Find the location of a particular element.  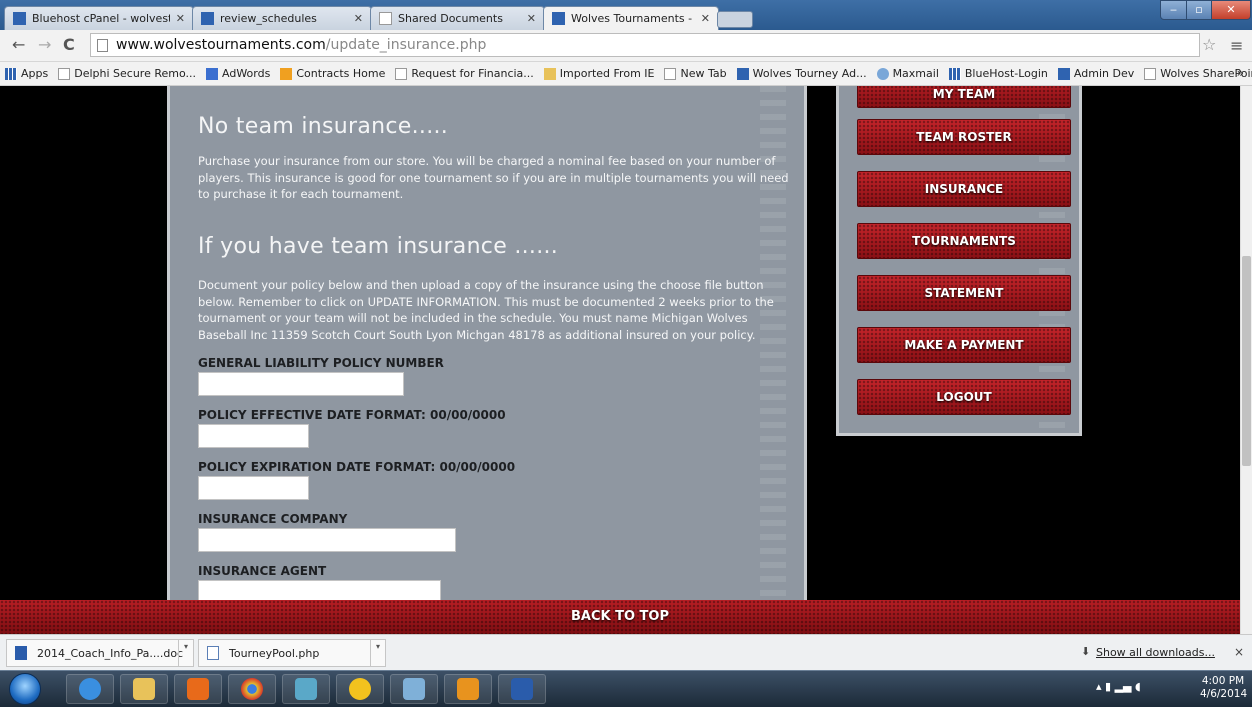

chrome-menu-icon: ≡ is located at coordinates (1236, 45).